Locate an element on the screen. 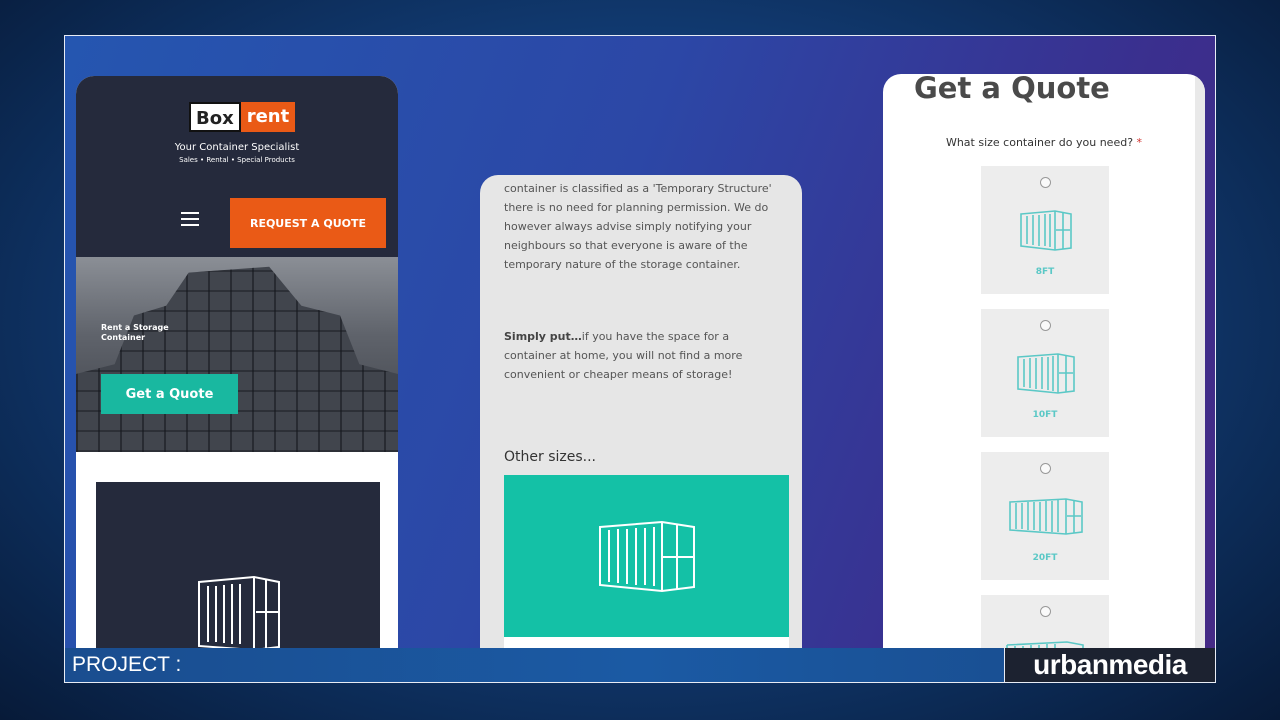 This screenshot has height=720, width=1280. container-20ft-icon is located at coordinates (1046, 516).